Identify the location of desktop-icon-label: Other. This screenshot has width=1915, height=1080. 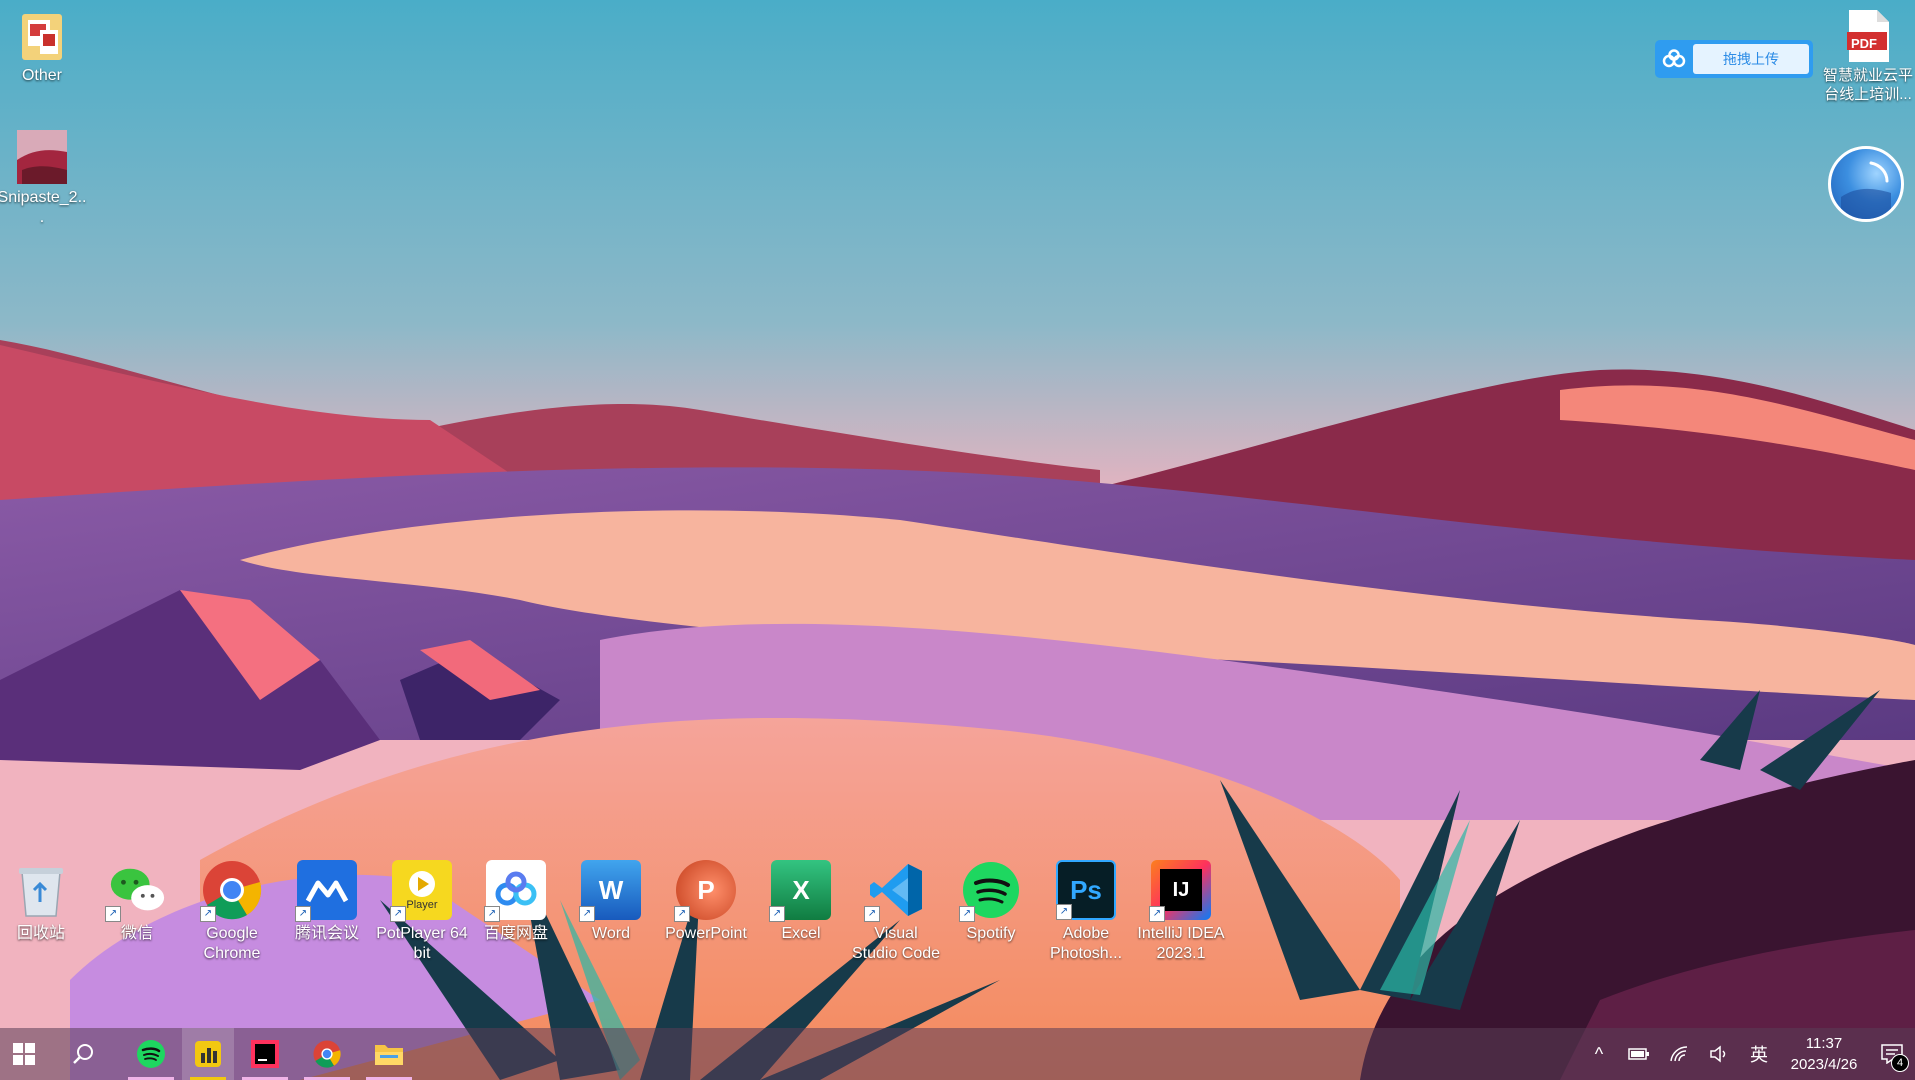
(41, 75).